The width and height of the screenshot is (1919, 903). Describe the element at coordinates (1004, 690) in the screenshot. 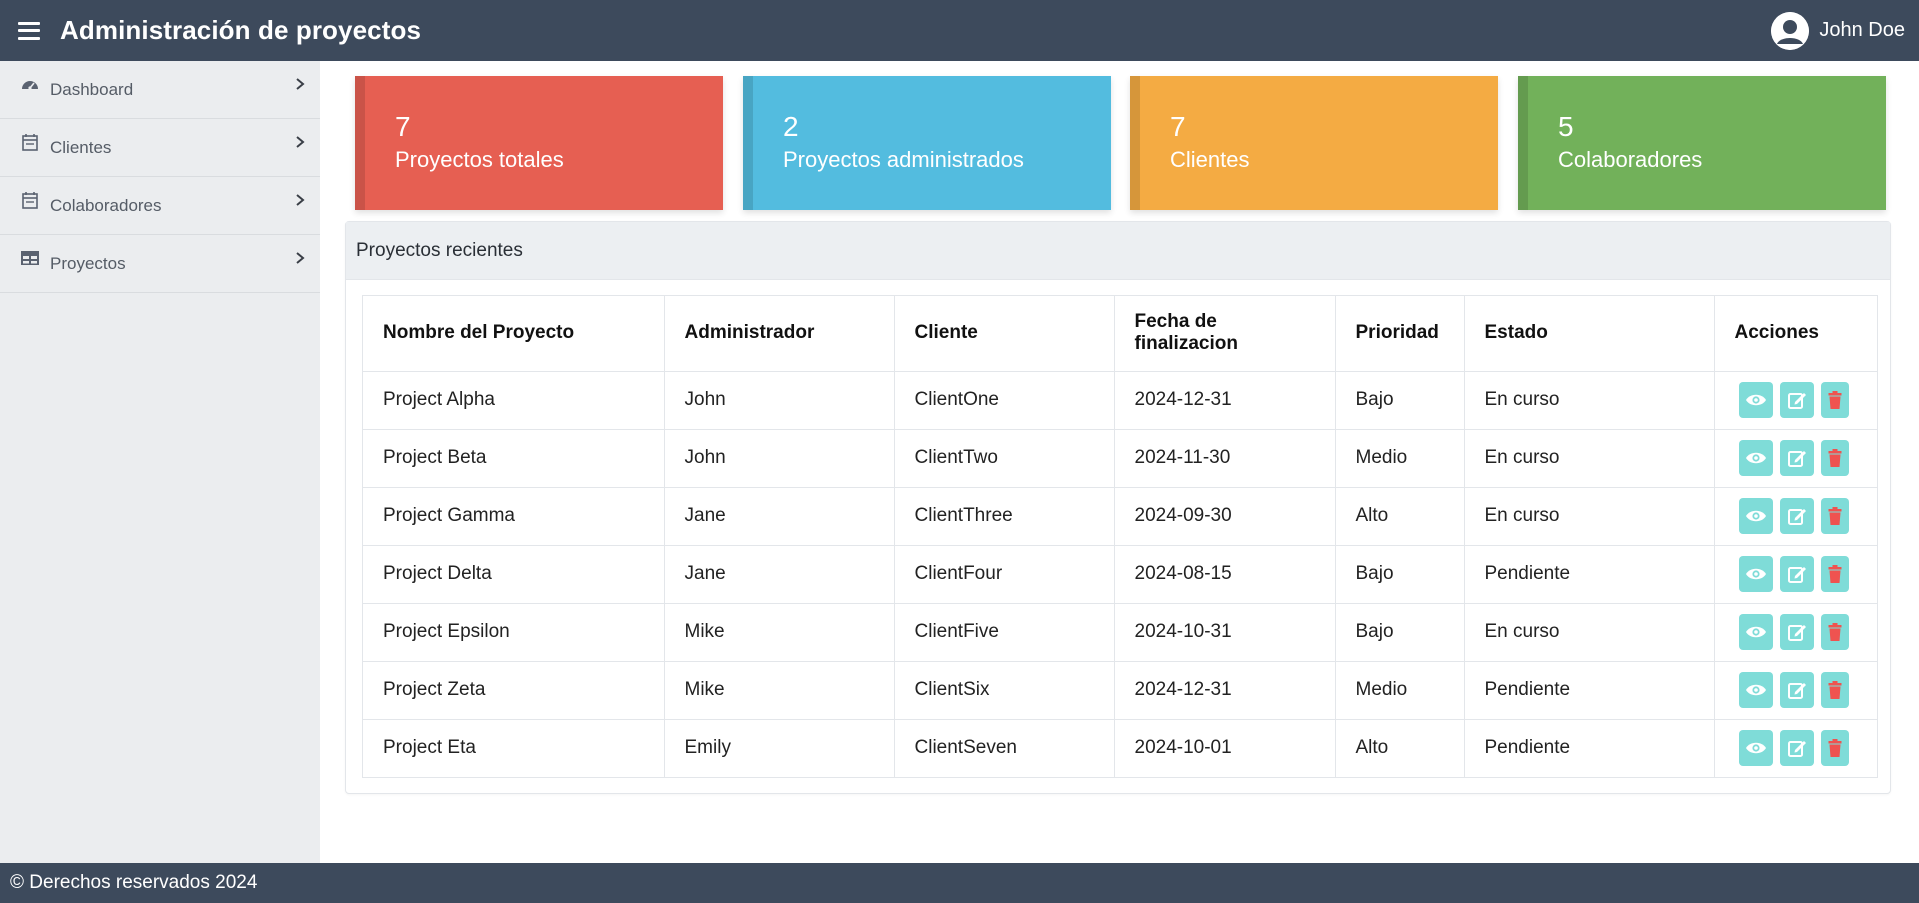

I see `client-cell: ClientSix` at that location.